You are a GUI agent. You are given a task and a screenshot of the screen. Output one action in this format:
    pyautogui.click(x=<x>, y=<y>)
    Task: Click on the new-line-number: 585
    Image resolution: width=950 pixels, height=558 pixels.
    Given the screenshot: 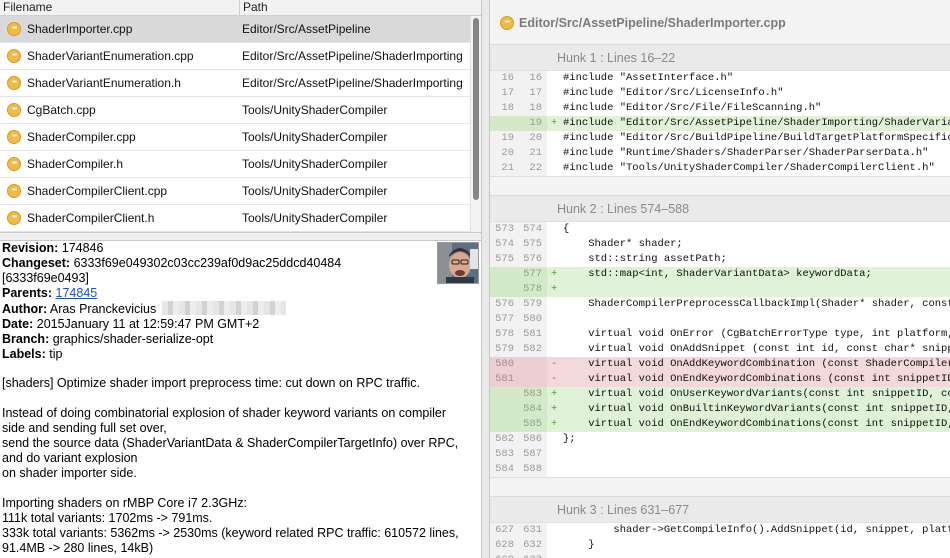 What is the action you would take?
    pyautogui.click(x=532, y=424)
    